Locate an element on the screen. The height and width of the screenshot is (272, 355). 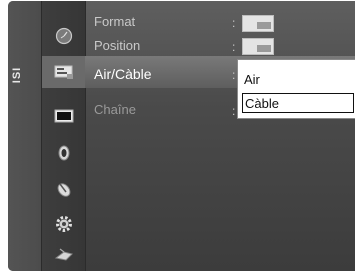
input-icon is located at coordinates (64, 256).